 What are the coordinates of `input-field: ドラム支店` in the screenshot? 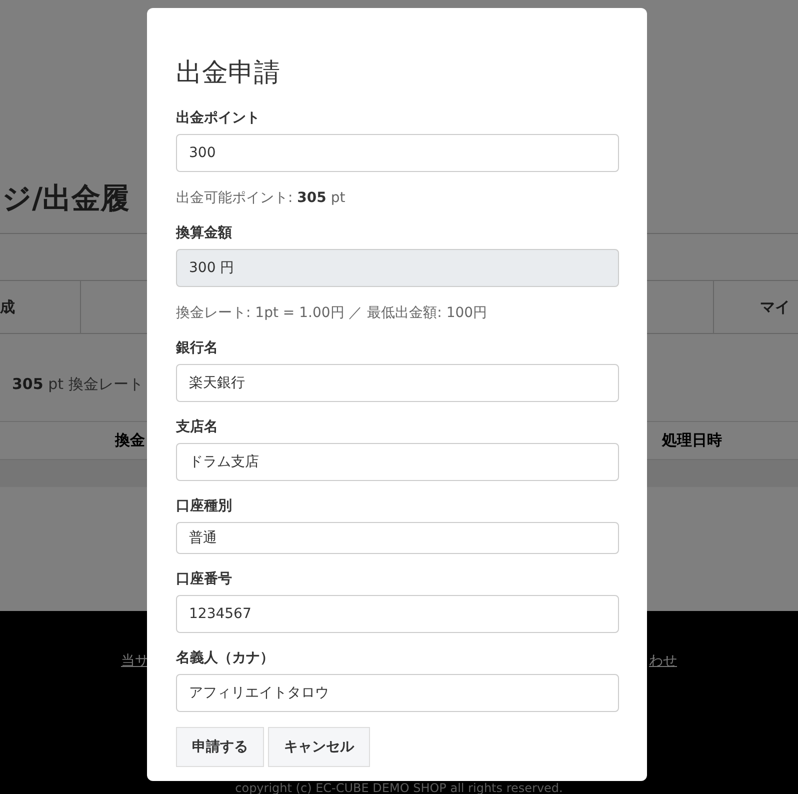 It's located at (397, 462).